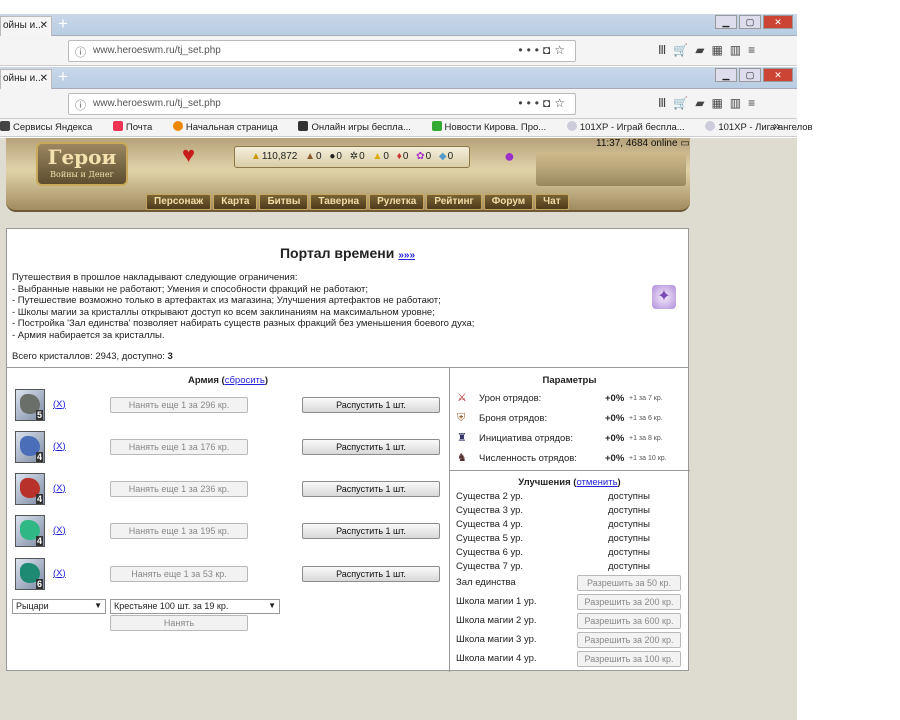  Describe the element at coordinates (571, 659) in the screenshot. I see `building-row-magic-4: Школа магии 4 ур. Разрешить за 100 кр.` at that location.